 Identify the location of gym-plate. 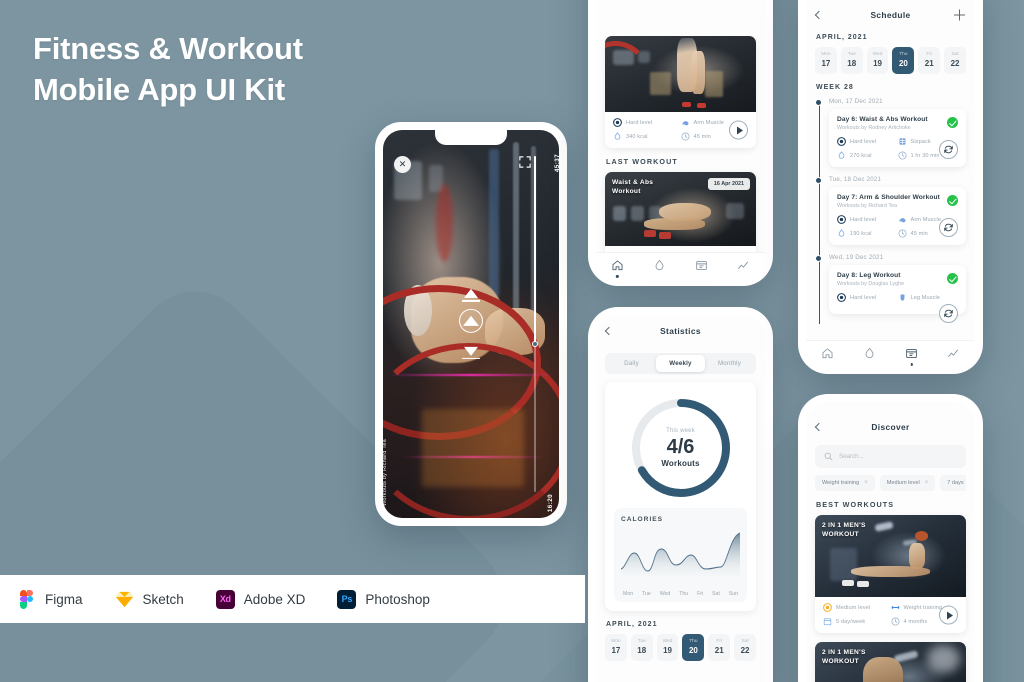
(444, 223).